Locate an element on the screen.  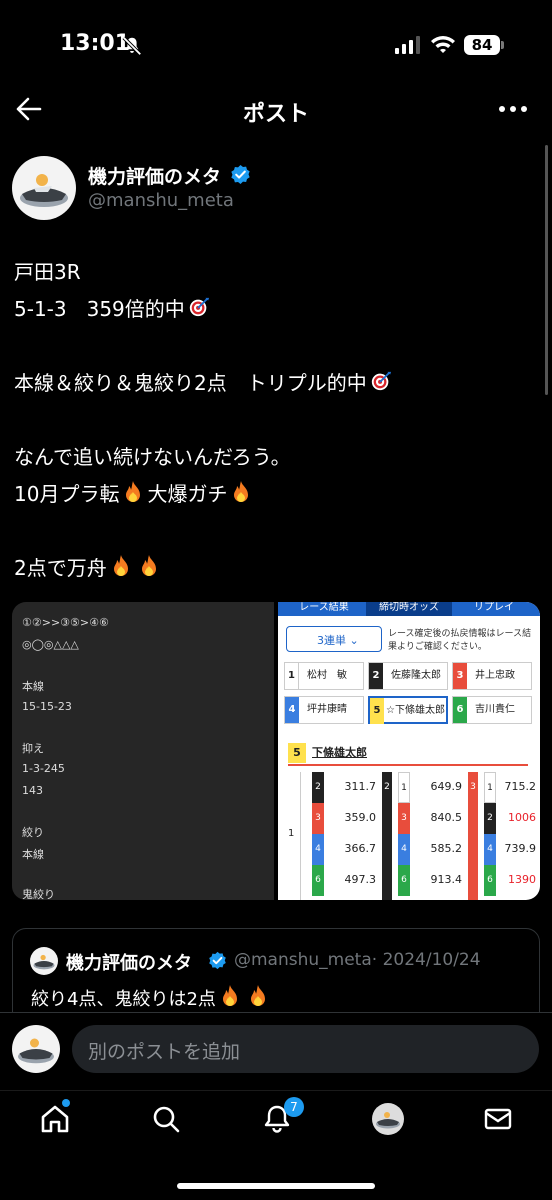
racer-2: 2 佐藤隆太郎 is located at coordinates (408, 676).